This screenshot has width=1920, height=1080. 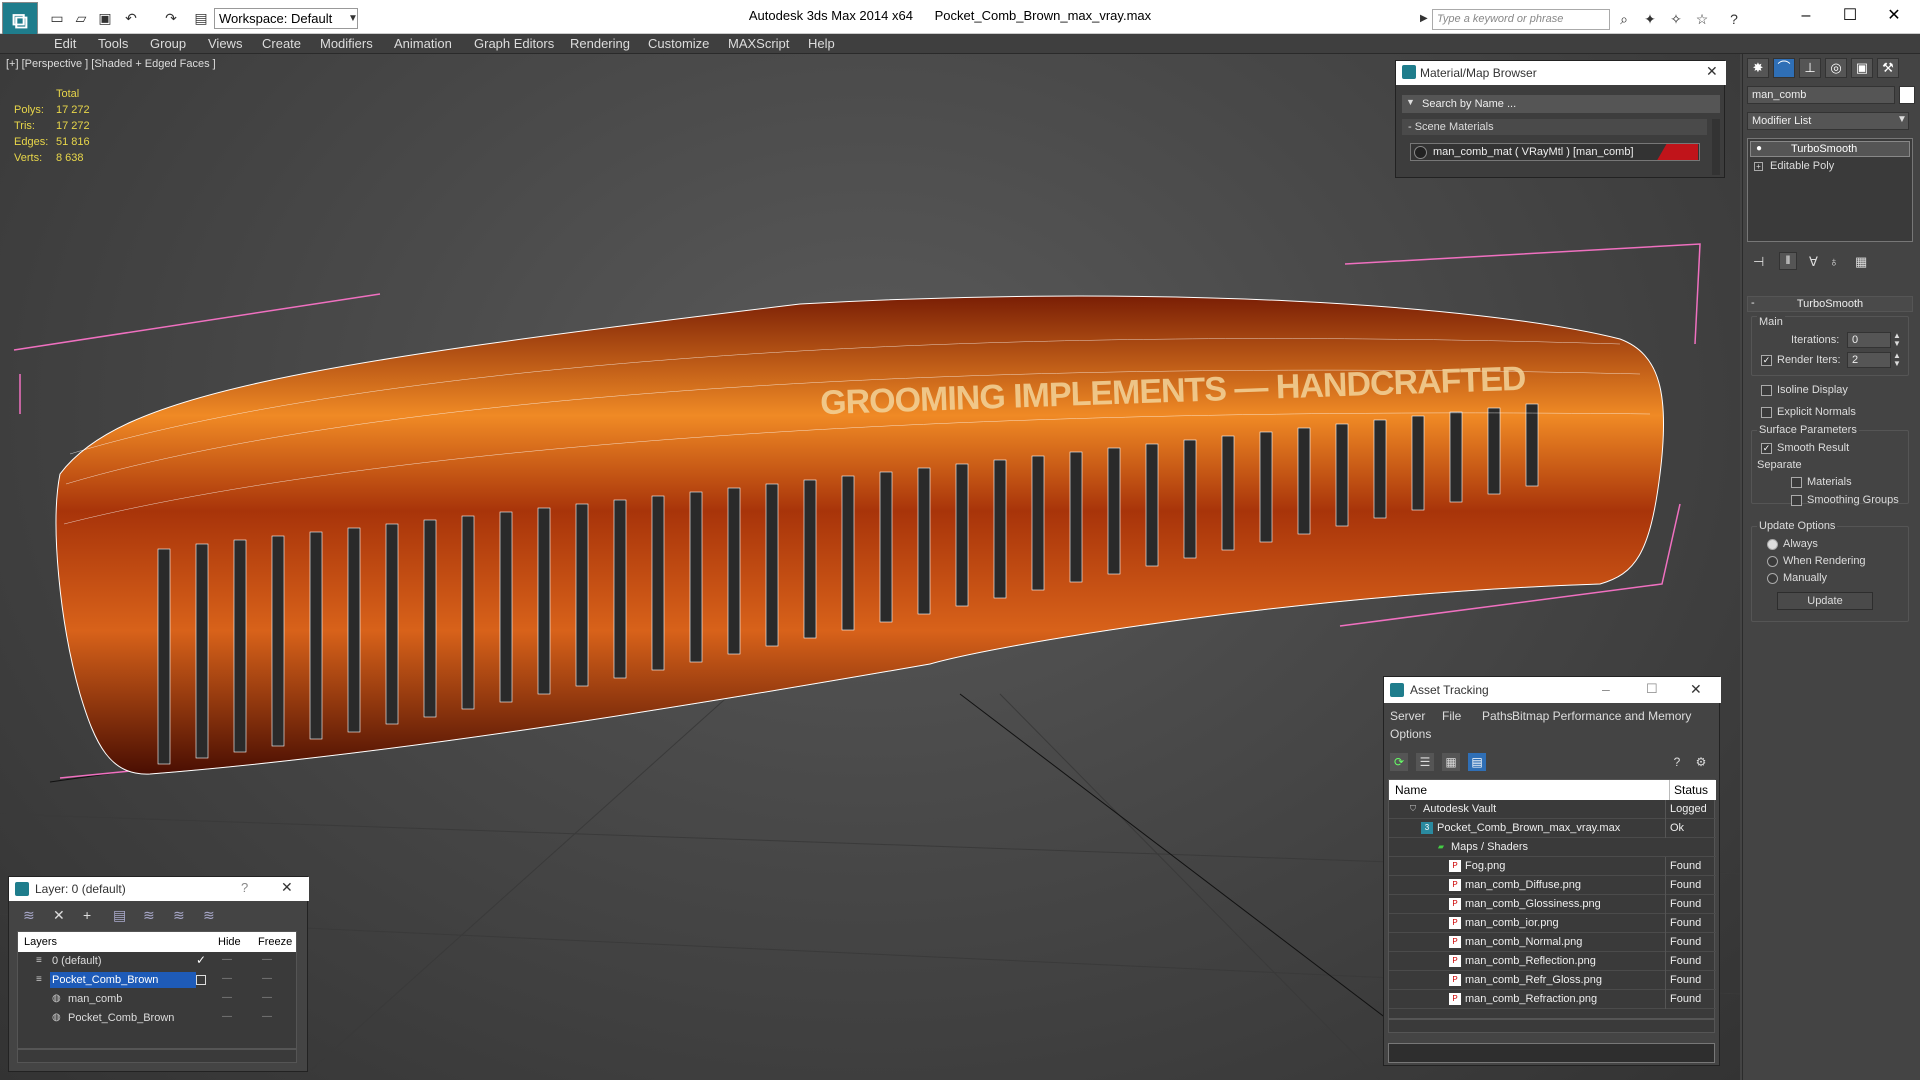 What do you see at coordinates (1766, 360) in the screenshot?
I see `render-iters-checkbox: ✓` at bounding box center [1766, 360].